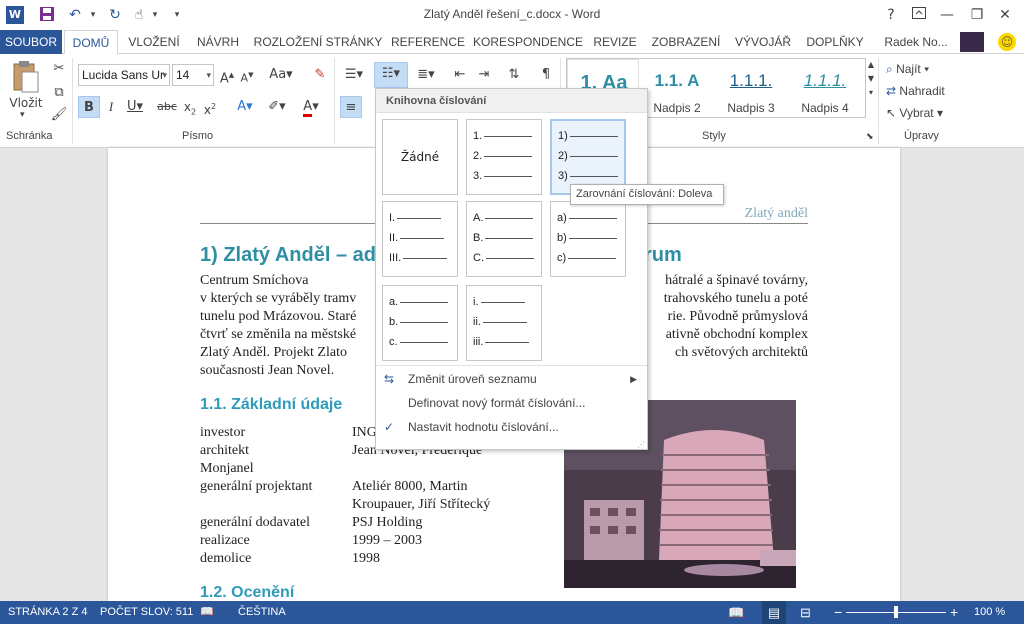  I want to click on style-heading-3: 1.1.1. Nadpis 3, so click(751, 88).